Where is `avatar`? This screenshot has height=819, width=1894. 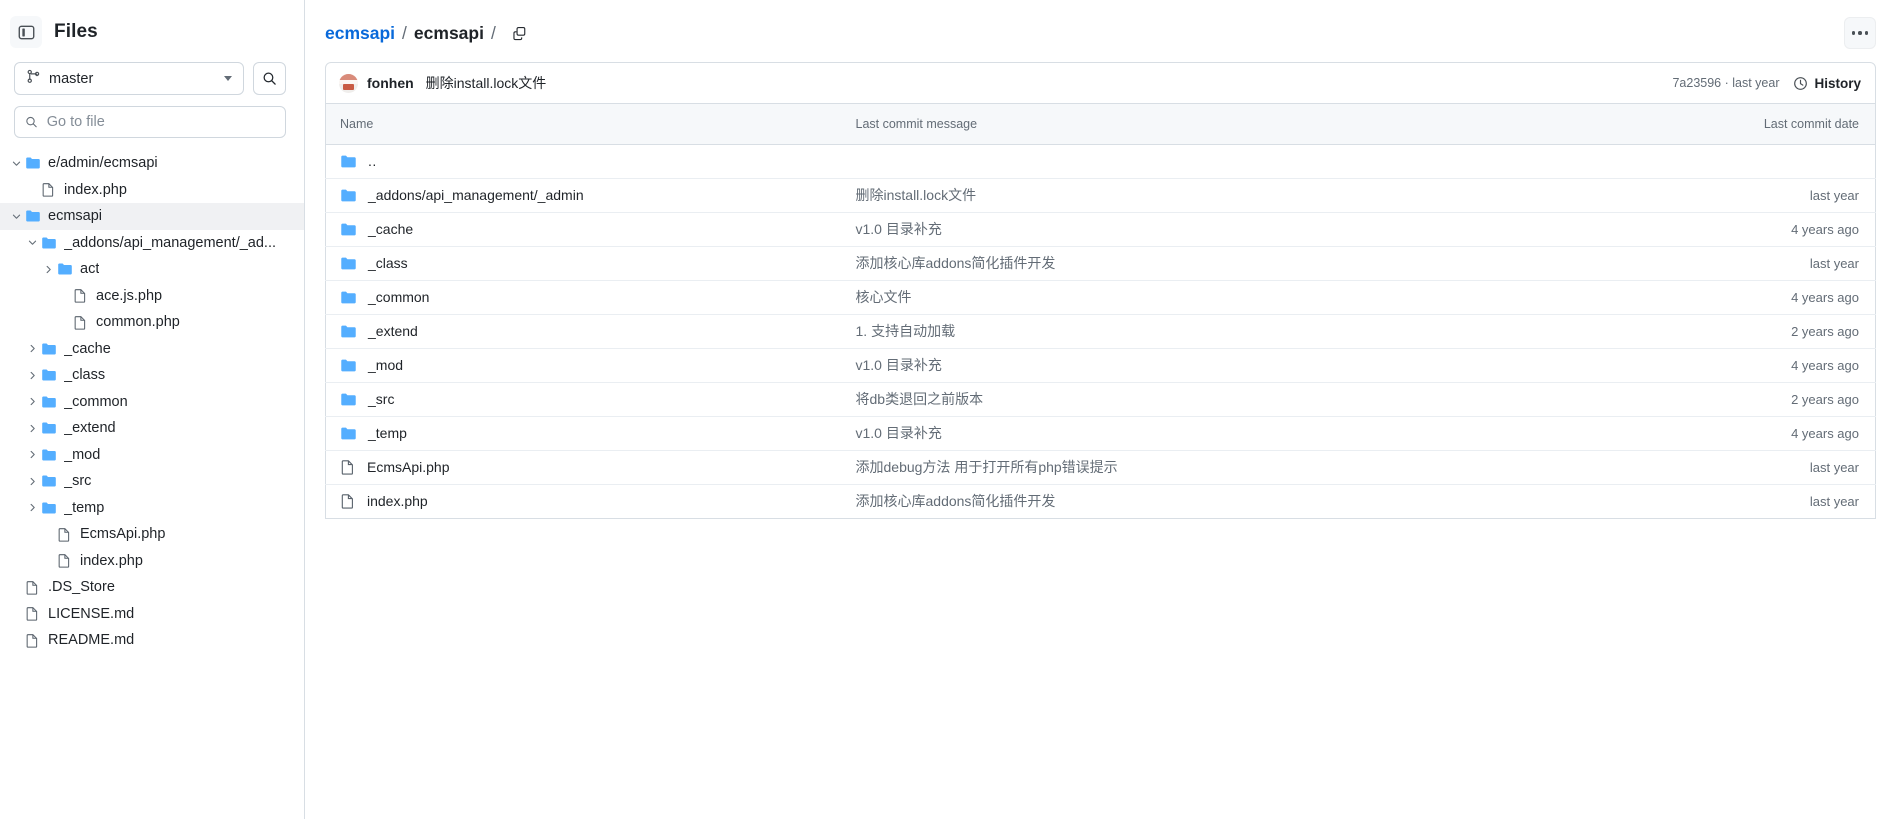
avatar is located at coordinates (348, 83).